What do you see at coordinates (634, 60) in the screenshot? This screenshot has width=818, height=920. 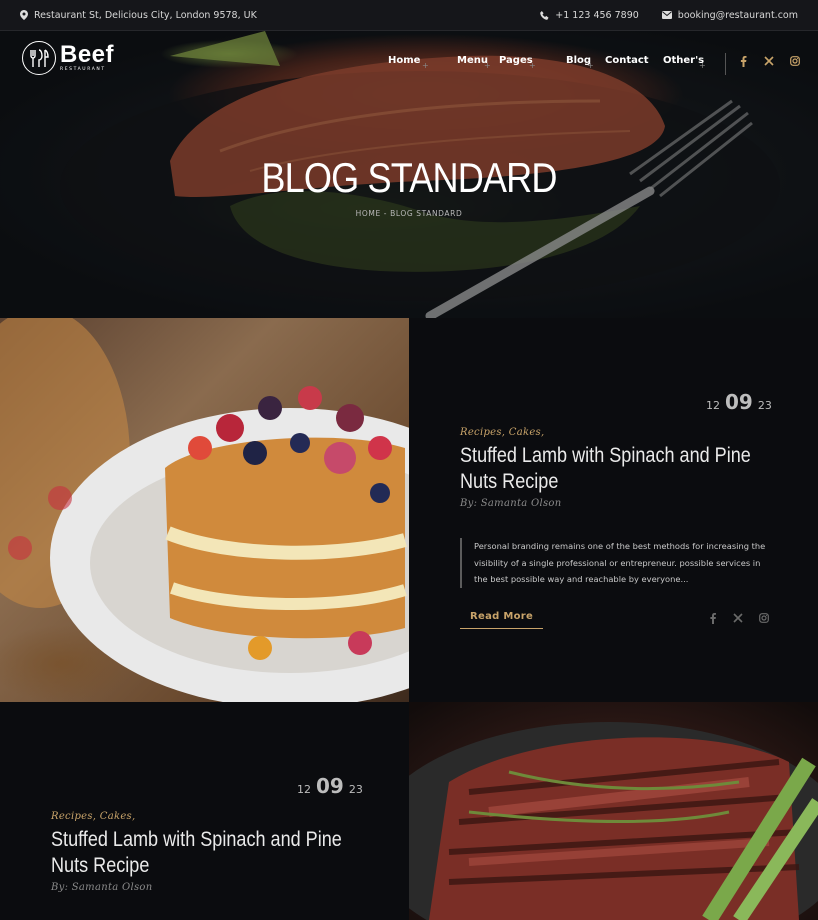 I see `nav-item-contact: Contact` at bounding box center [634, 60].